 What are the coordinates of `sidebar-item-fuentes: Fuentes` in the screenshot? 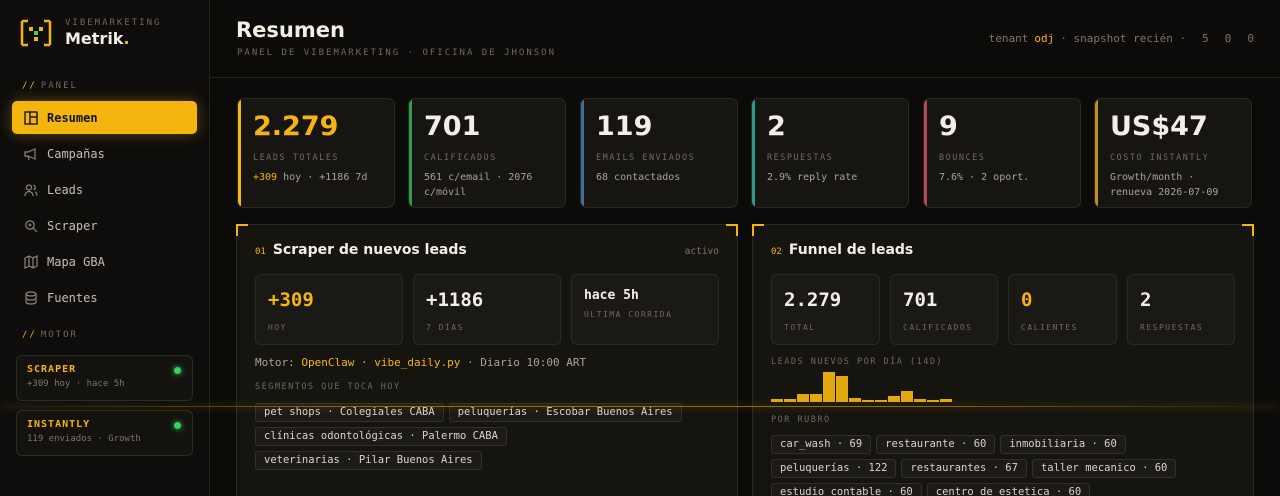 It's located at (104, 297).